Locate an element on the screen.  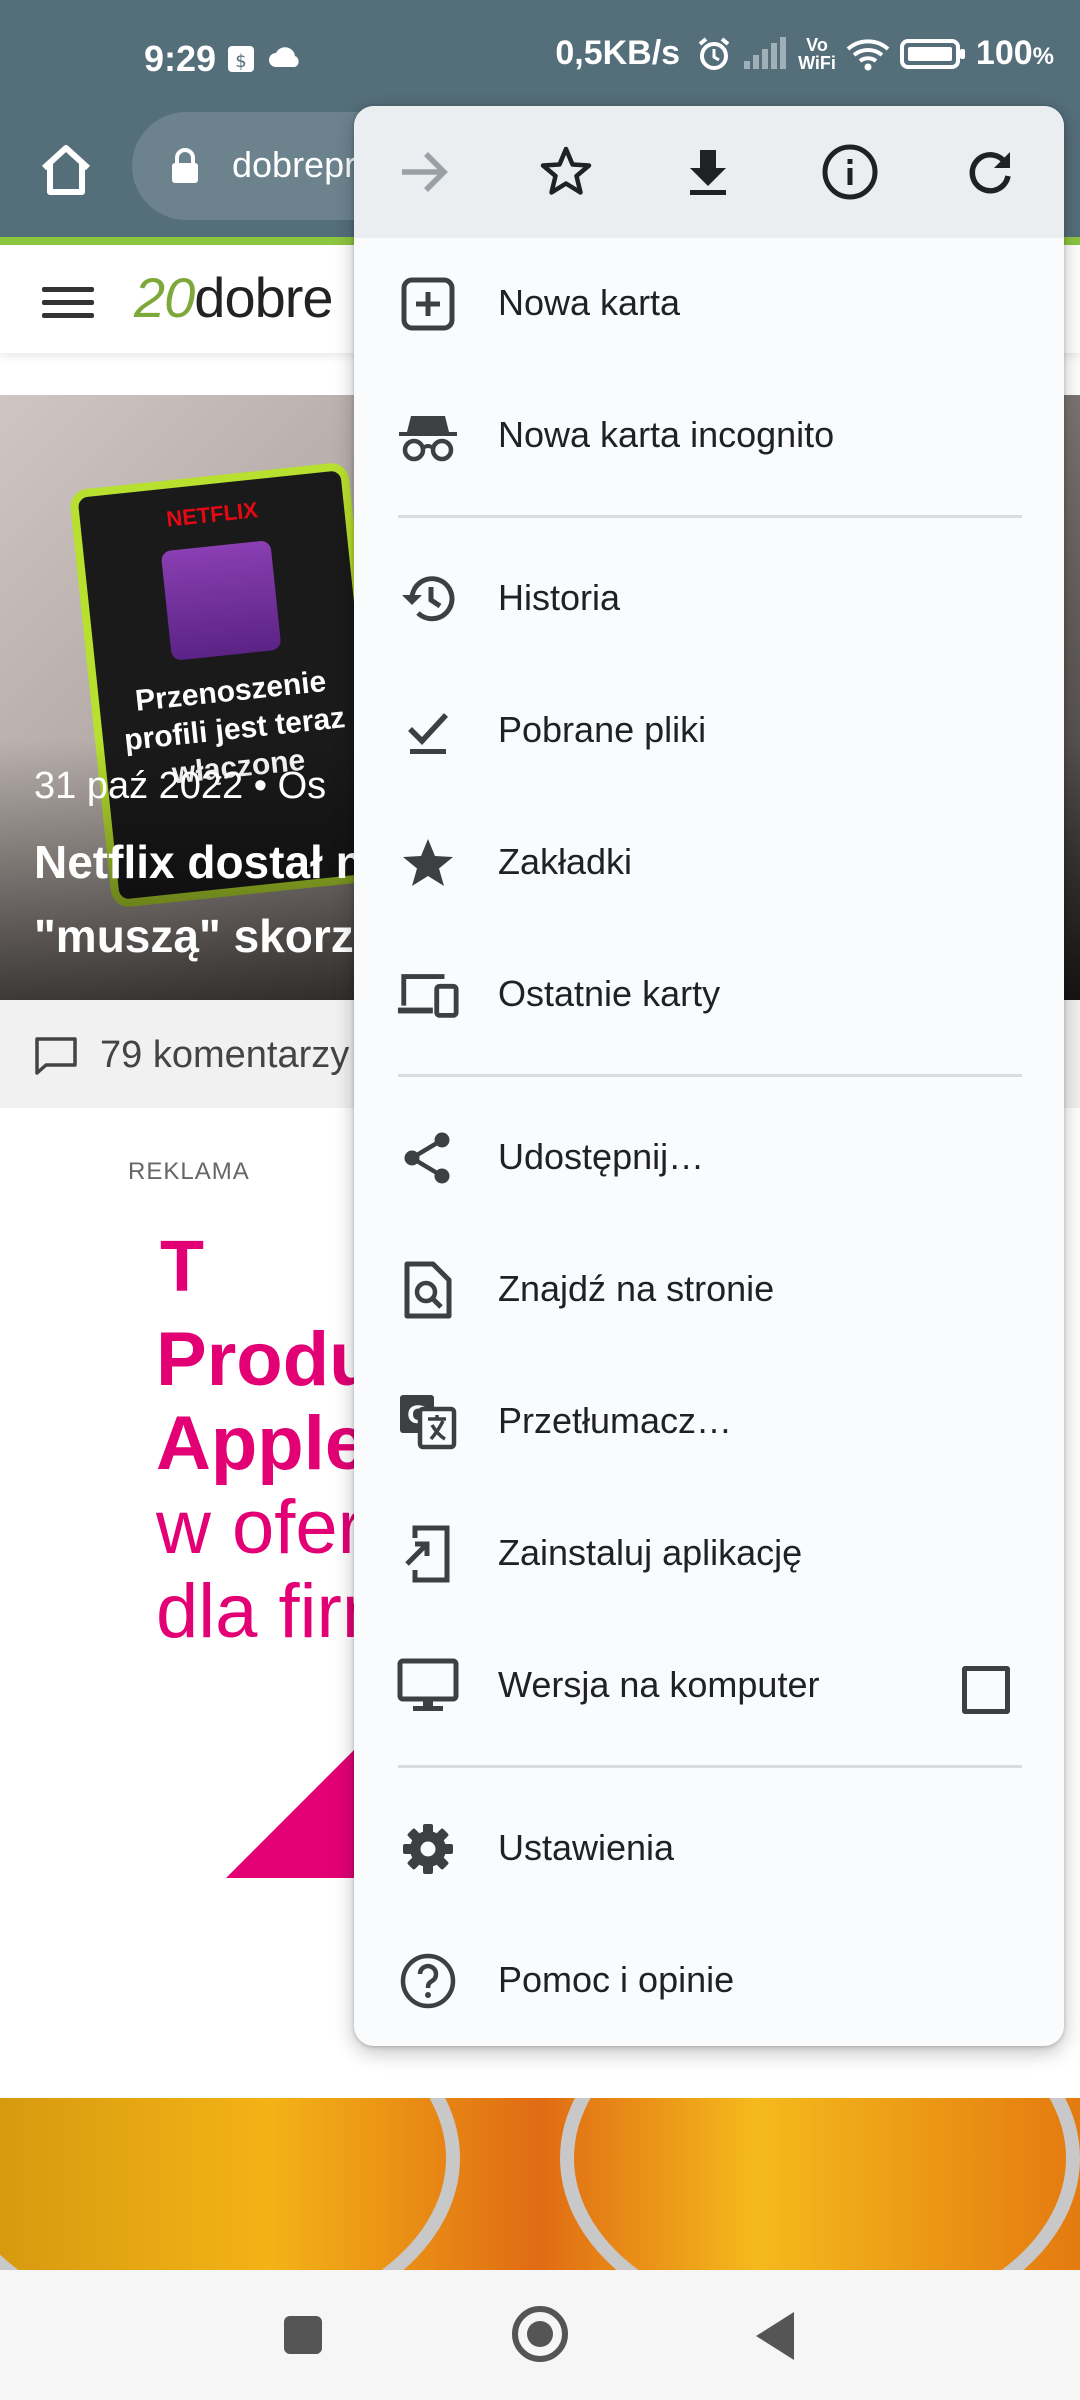
next-article-image is located at coordinates (540, 2184).